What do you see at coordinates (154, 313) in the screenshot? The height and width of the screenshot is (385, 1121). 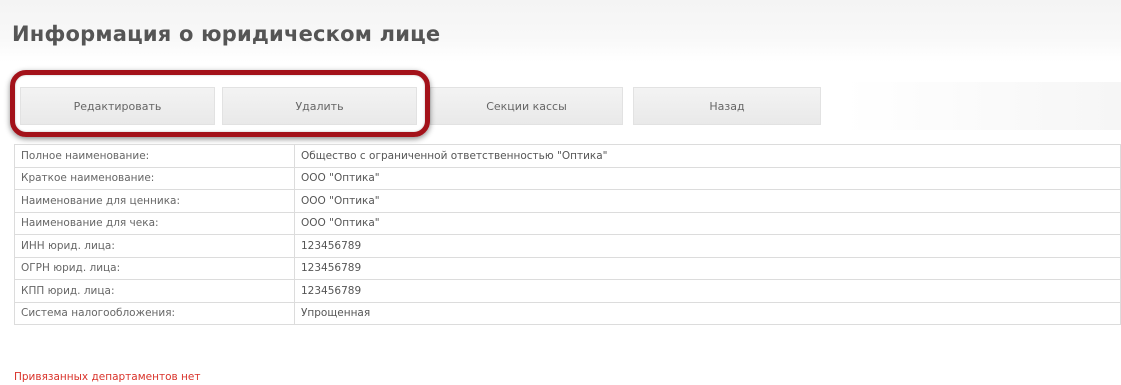 I see `field-label-tax-system: Система налогообложения:` at bounding box center [154, 313].